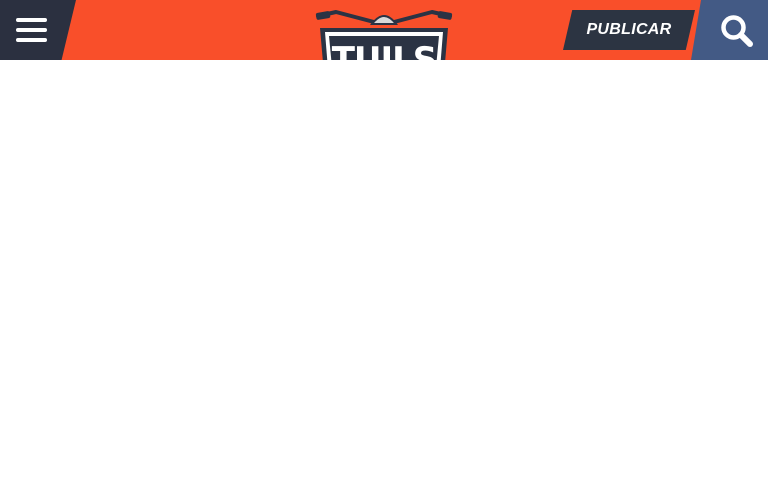  I want to click on menu-button, so click(38, 30).